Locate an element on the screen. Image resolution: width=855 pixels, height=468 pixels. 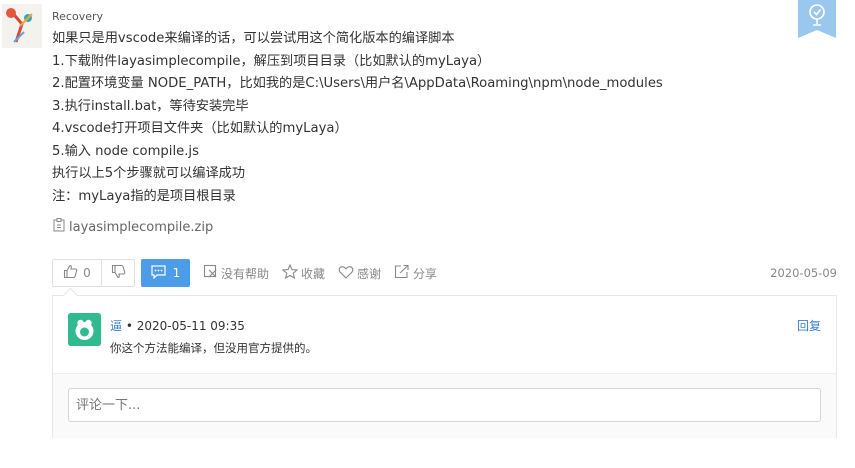
comment-button: 1 is located at coordinates (165, 273).